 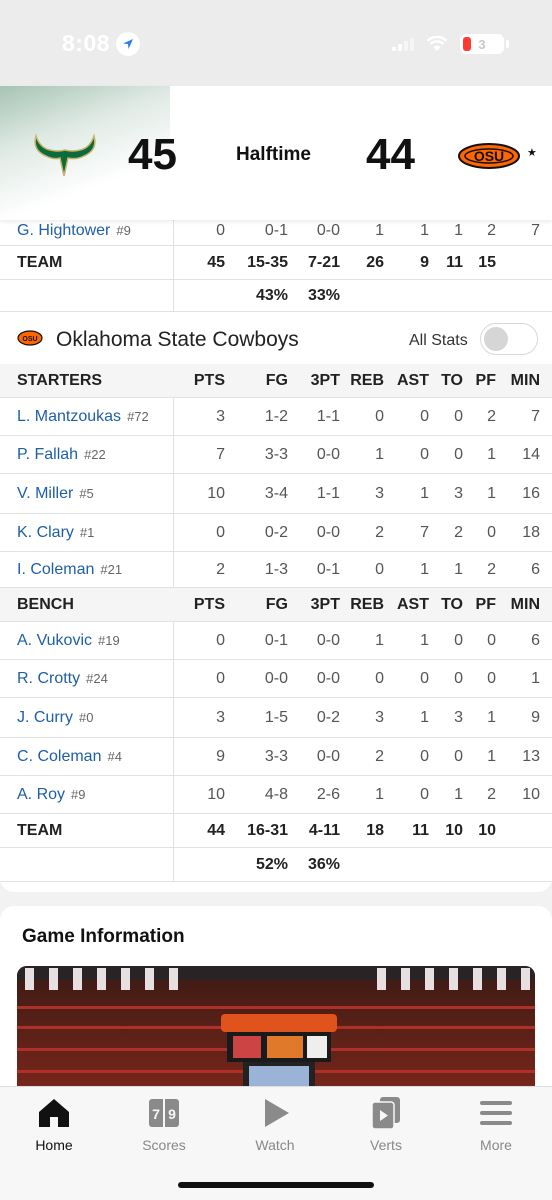 I want to click on name-cell: BENCH, so click(x=87, y=604).